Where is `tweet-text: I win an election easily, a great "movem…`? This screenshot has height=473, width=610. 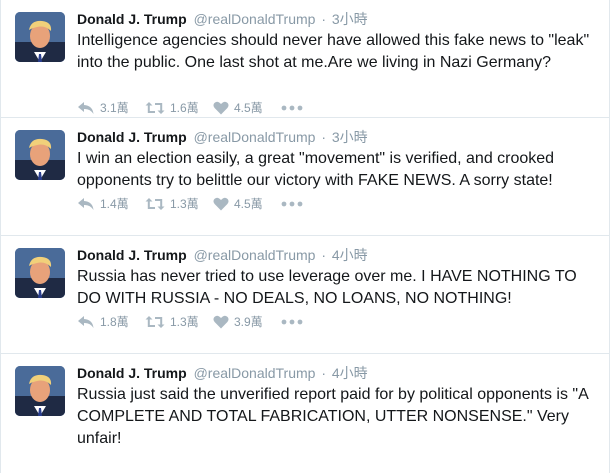
tweet-text: I win an election easily, a great "movem… is located at coordinates (316, 169).